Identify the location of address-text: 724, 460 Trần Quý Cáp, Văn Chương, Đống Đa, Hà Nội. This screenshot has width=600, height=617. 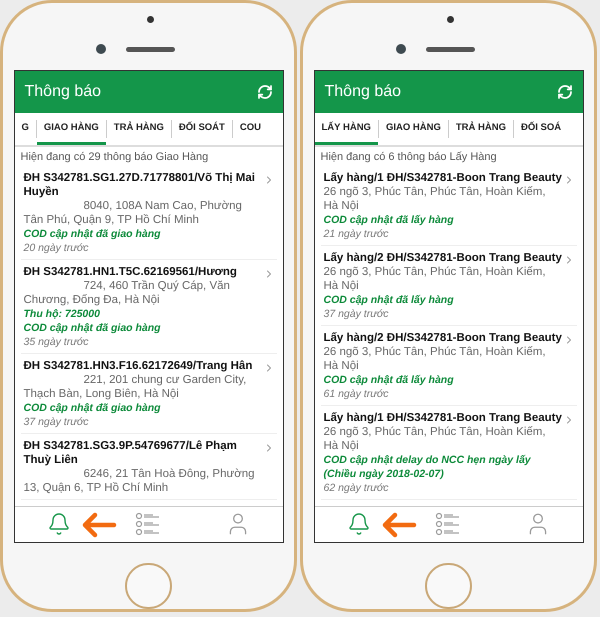
(127, 292).